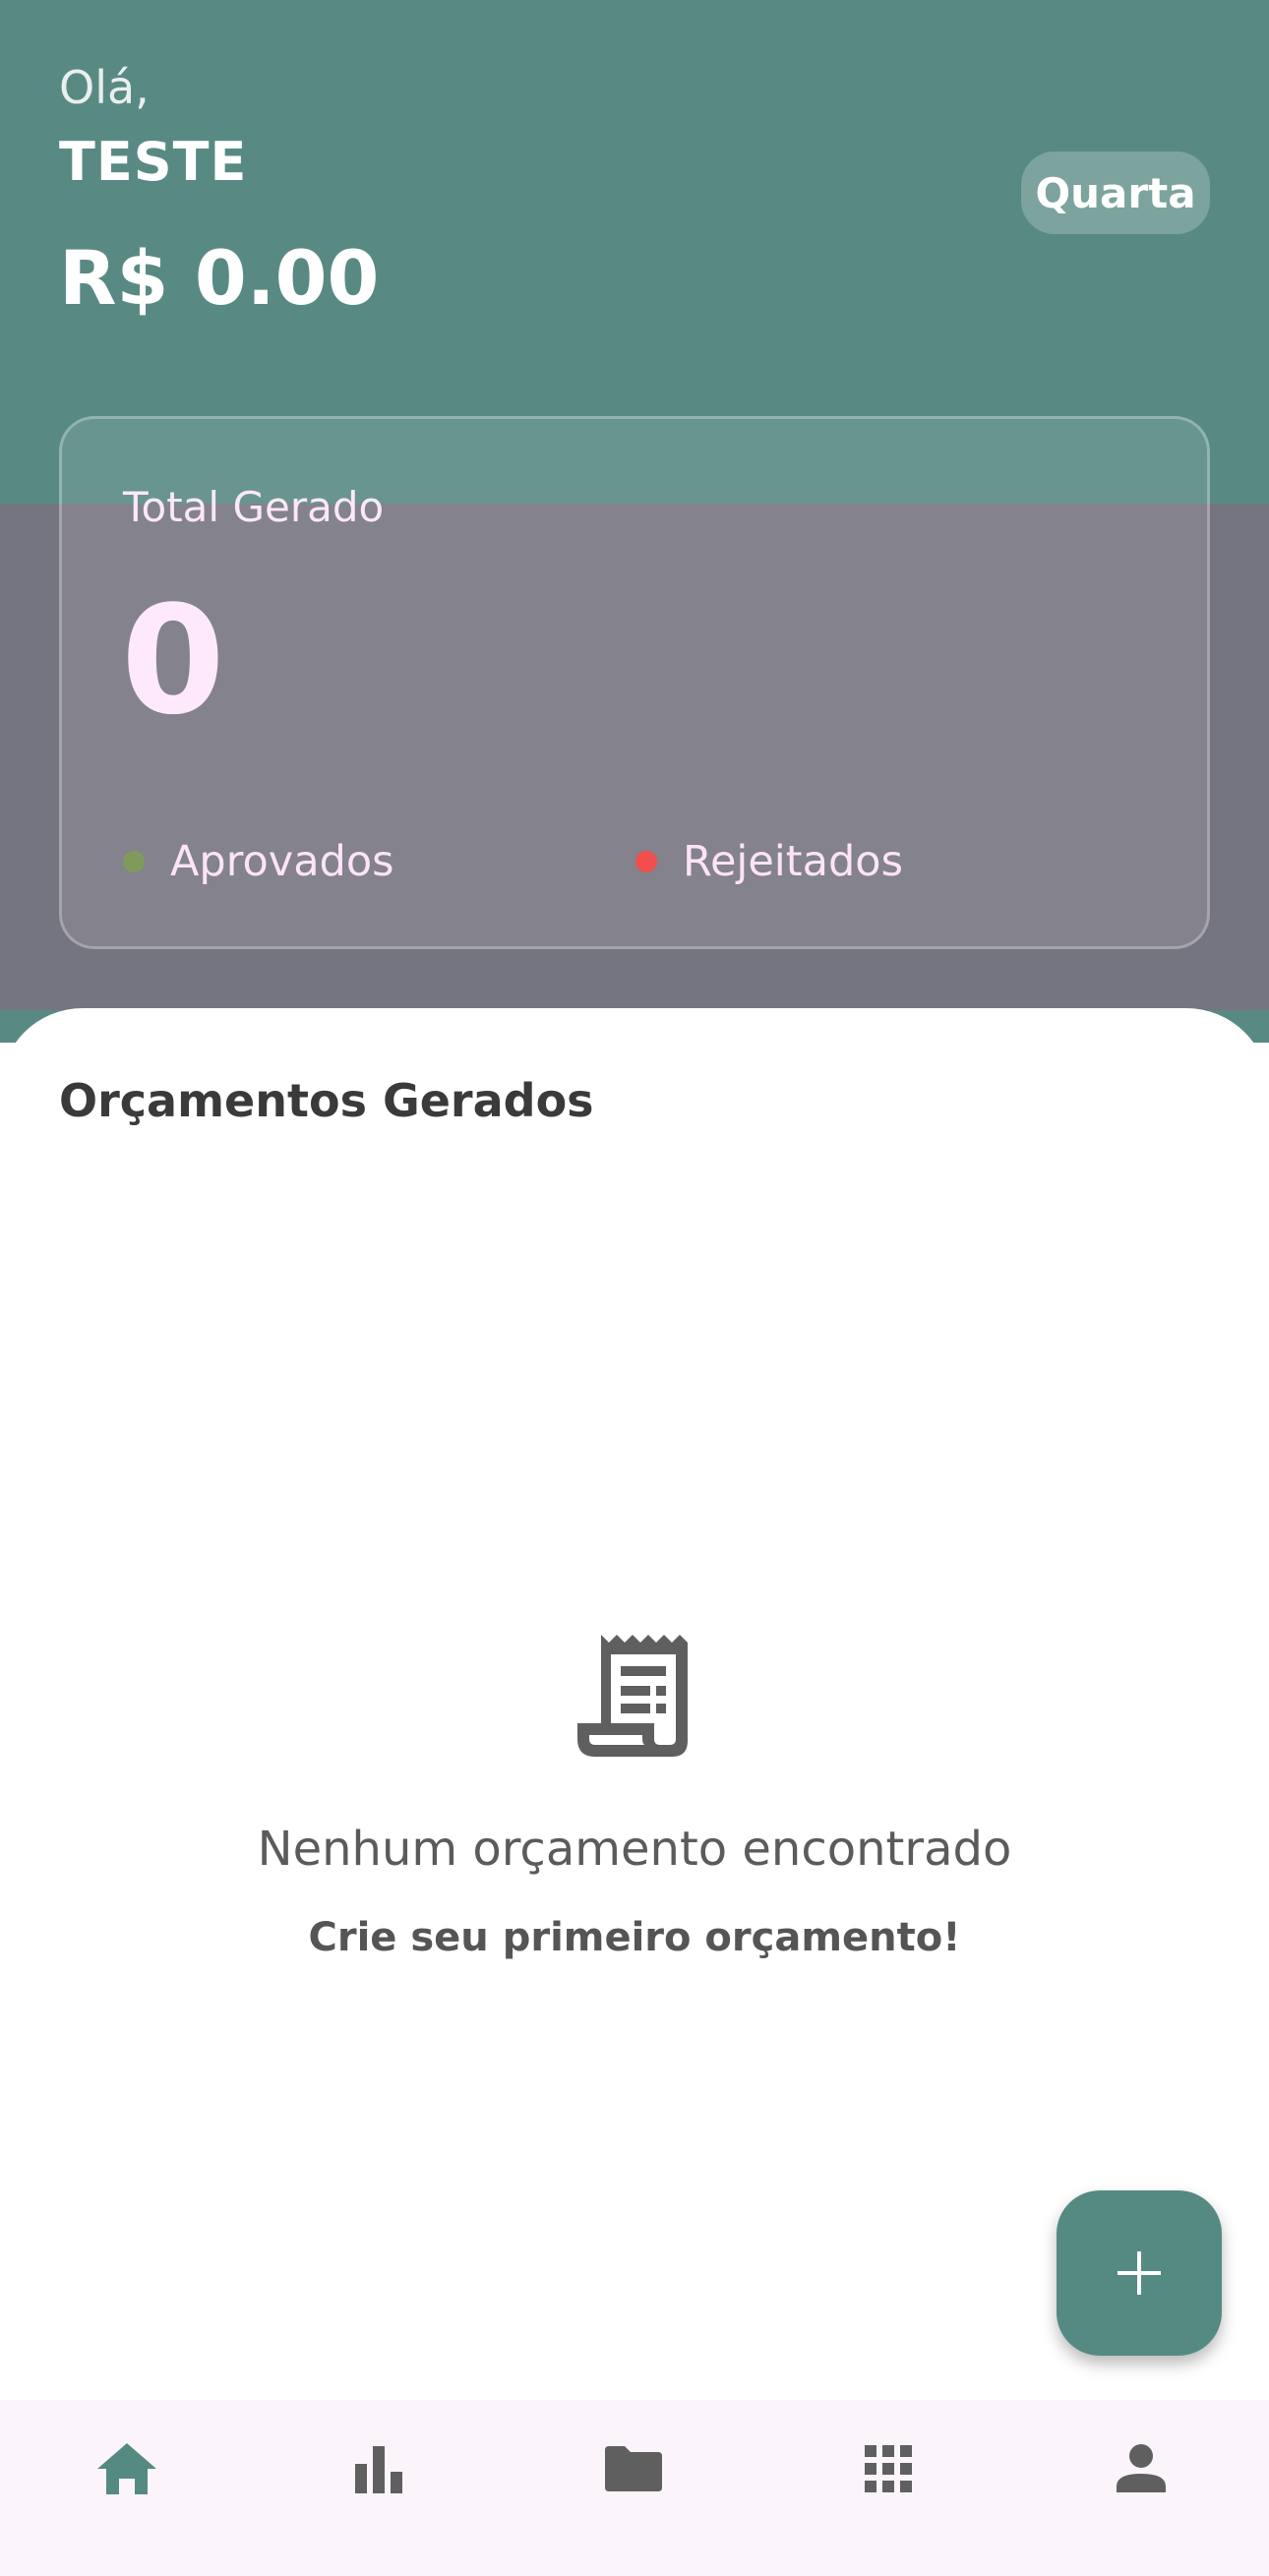 This screenshot has width=1269, height=2576. I want to click on legend-rejected: Rejeitados, so click(769, 861).